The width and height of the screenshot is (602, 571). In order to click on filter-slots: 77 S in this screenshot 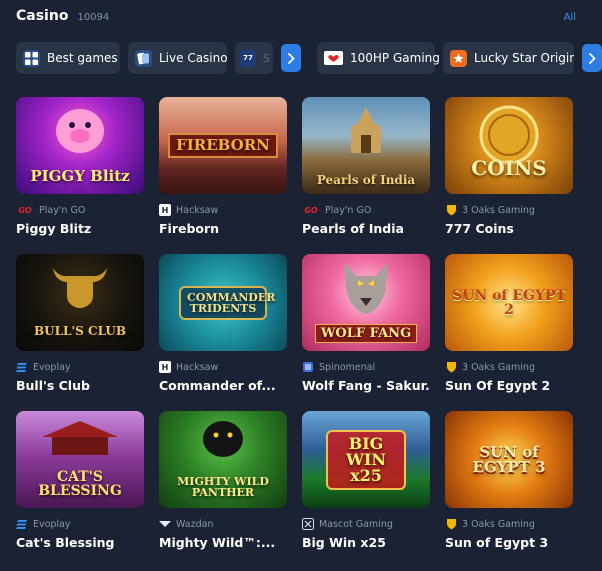, I will do `click(254, 58)`.